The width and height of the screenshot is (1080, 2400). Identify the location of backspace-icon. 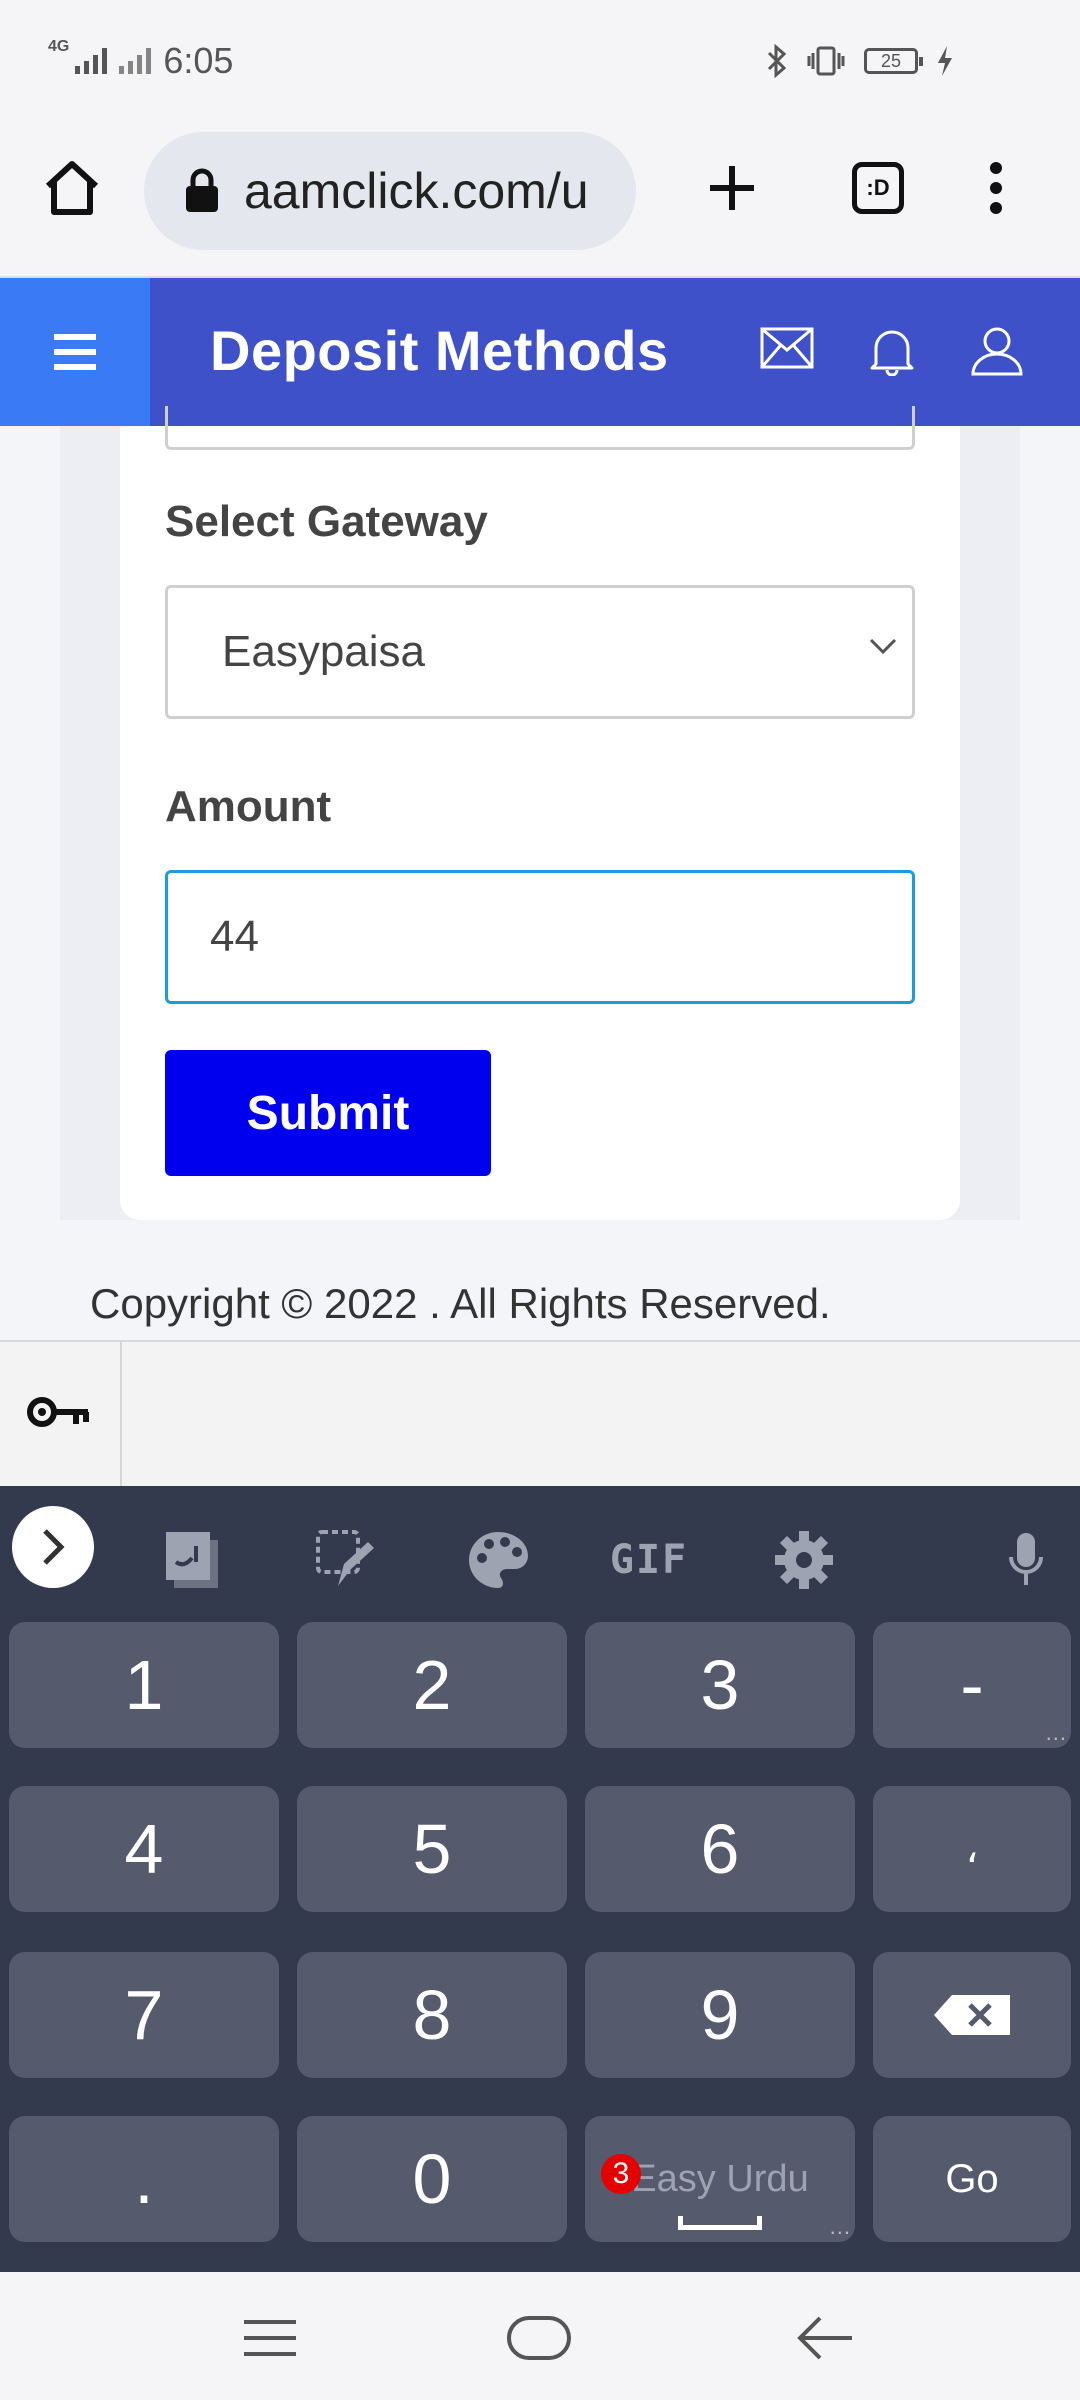
(972, 2015).